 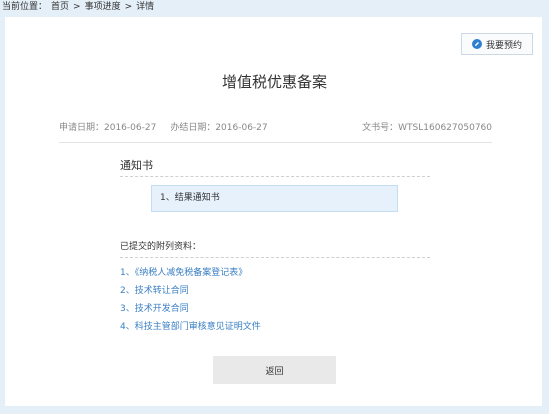 What do you see at coordinates (25, 7) in the screenshot?
I see `breadcrumb-prefix: 当前位置：` at bounding box center [25, 7].